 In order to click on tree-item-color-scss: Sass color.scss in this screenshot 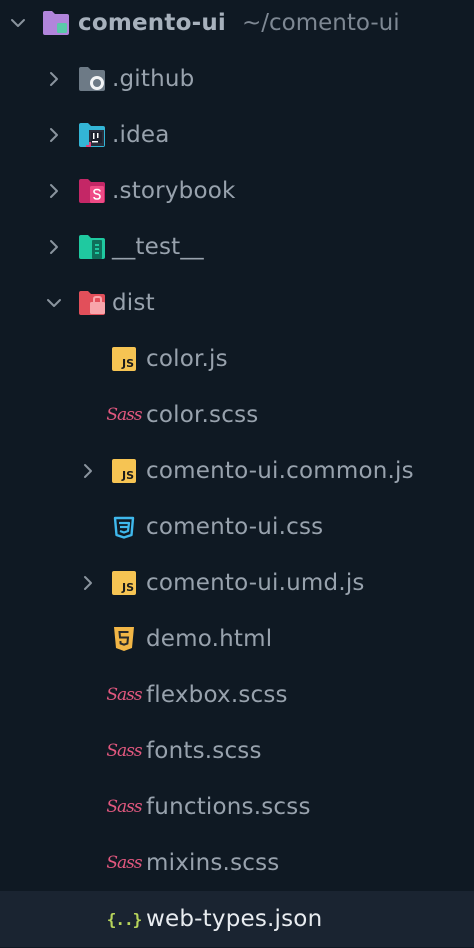, I will do `click(237, 415)`.